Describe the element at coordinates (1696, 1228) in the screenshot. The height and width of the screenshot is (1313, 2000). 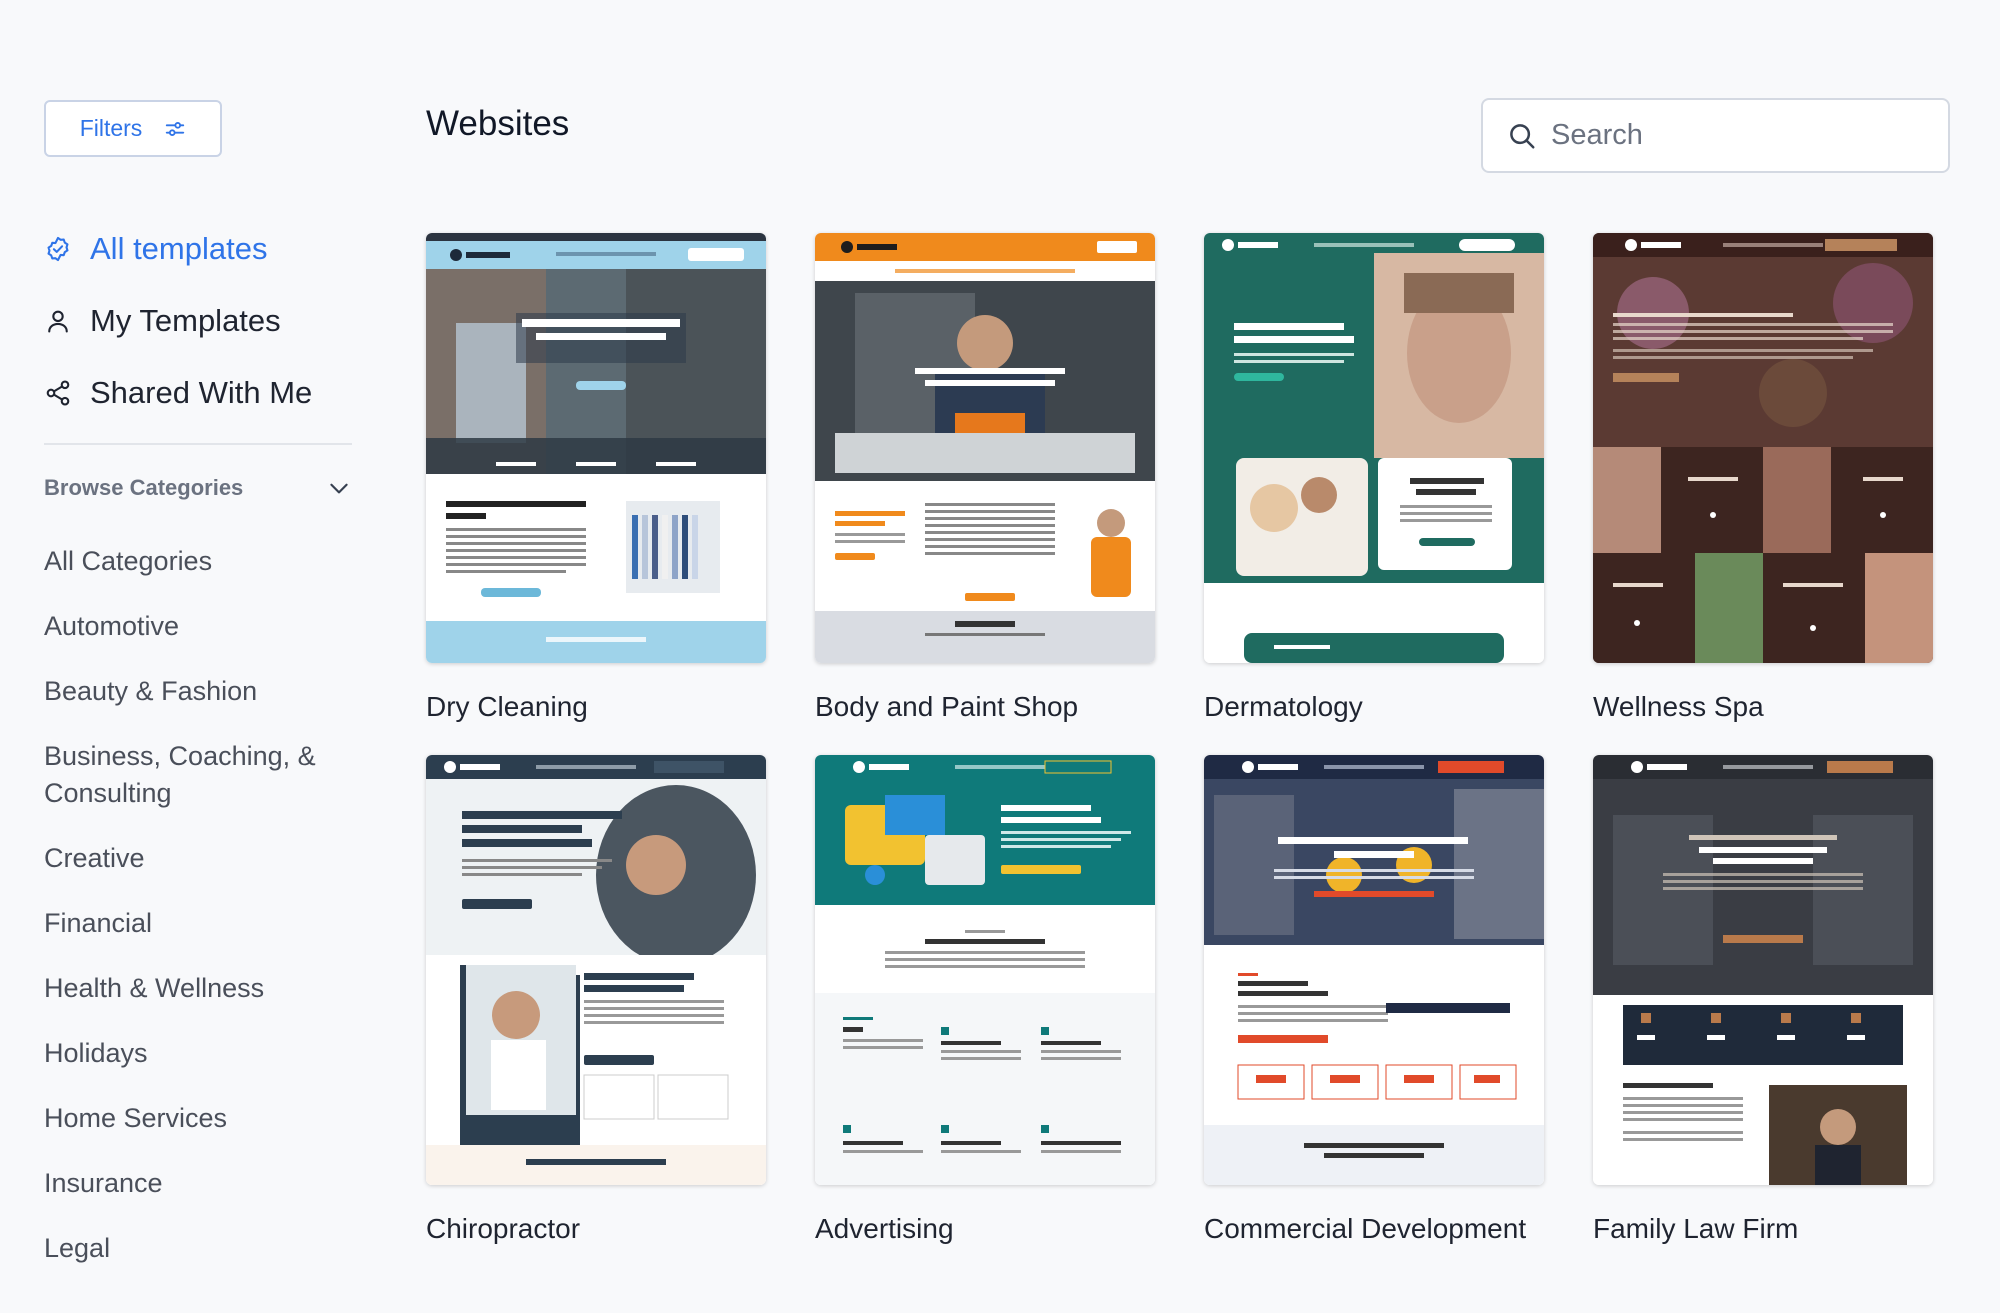
I see `template-name: Family Law Firm` at that location.